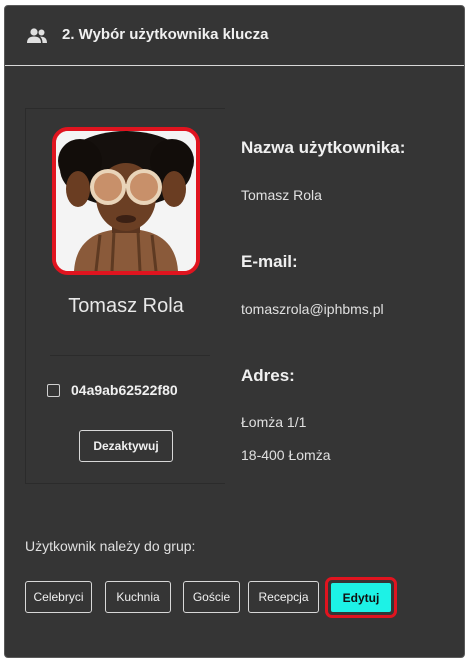 This screenshot has width=470, height=663. I want to click on group-tag-celebryci: Celebryci, so click(58, 597).